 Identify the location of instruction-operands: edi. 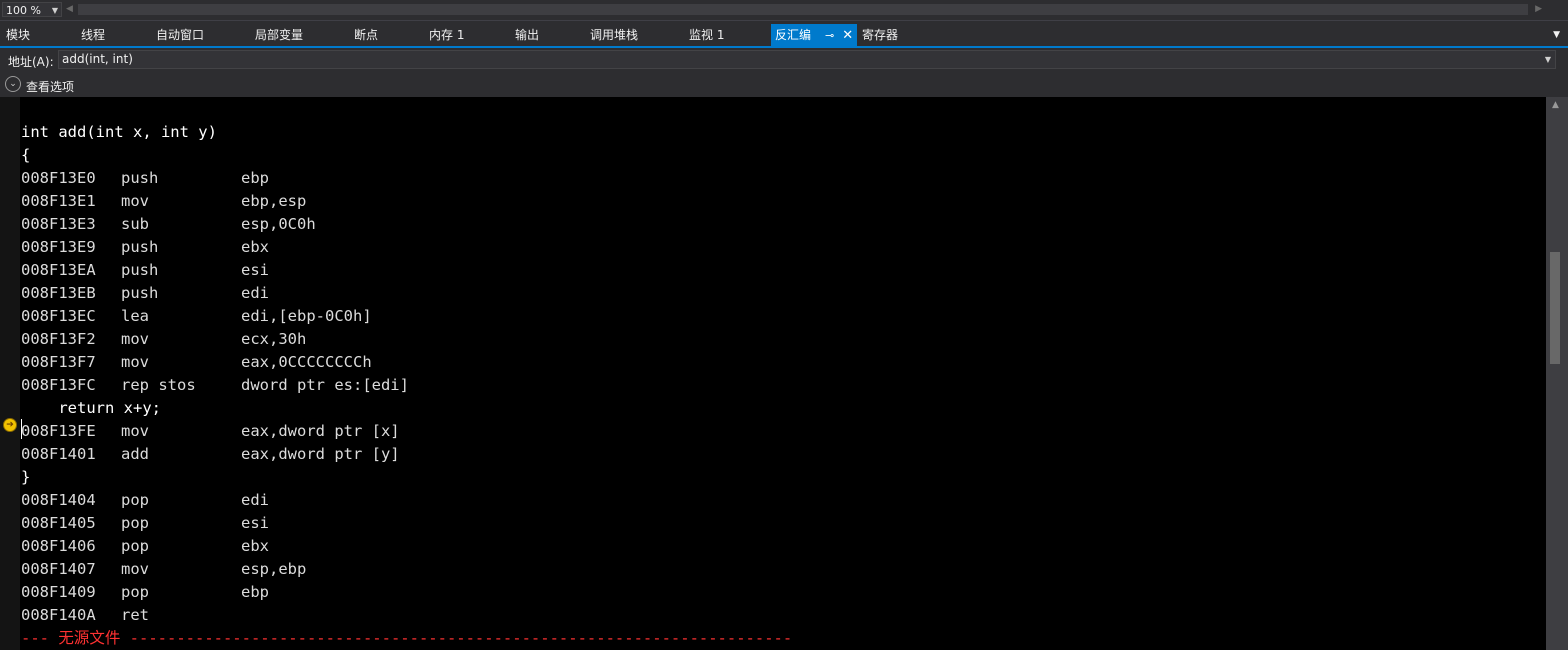
(255, 500).